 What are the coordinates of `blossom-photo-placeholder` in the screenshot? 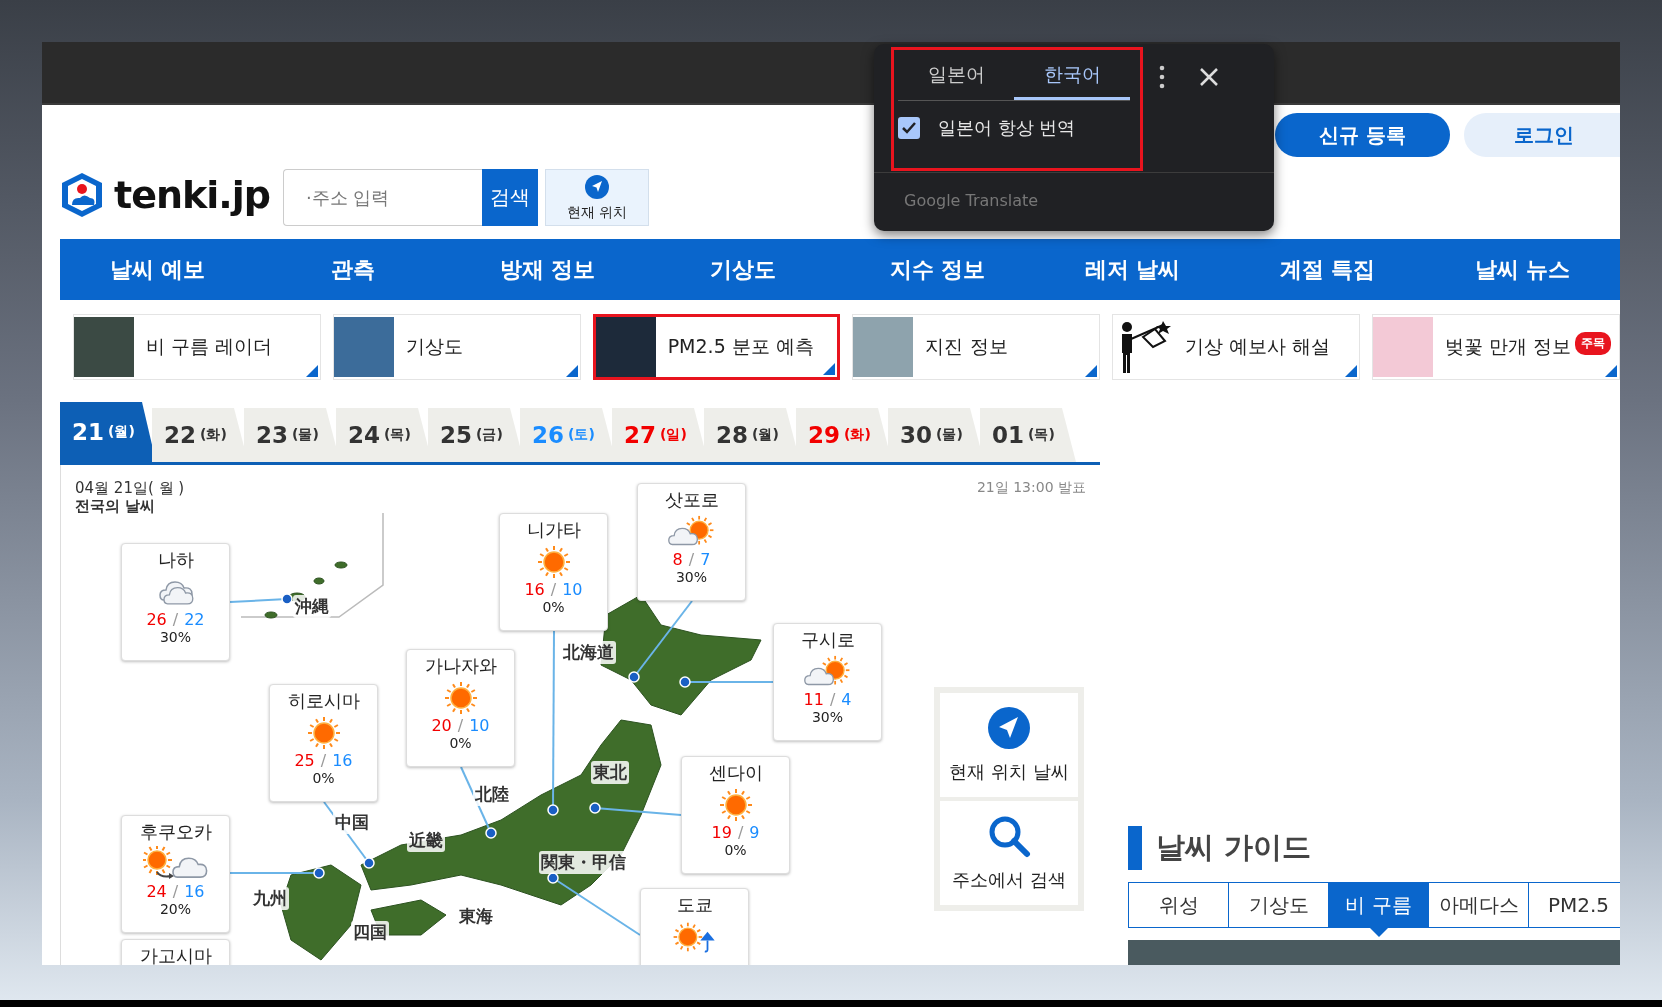 It's located at (1403, 347).